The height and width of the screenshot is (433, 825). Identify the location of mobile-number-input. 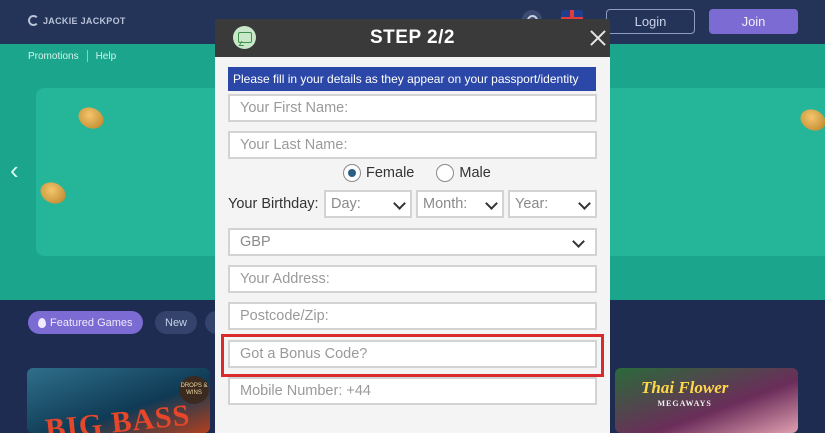
(412, 391).